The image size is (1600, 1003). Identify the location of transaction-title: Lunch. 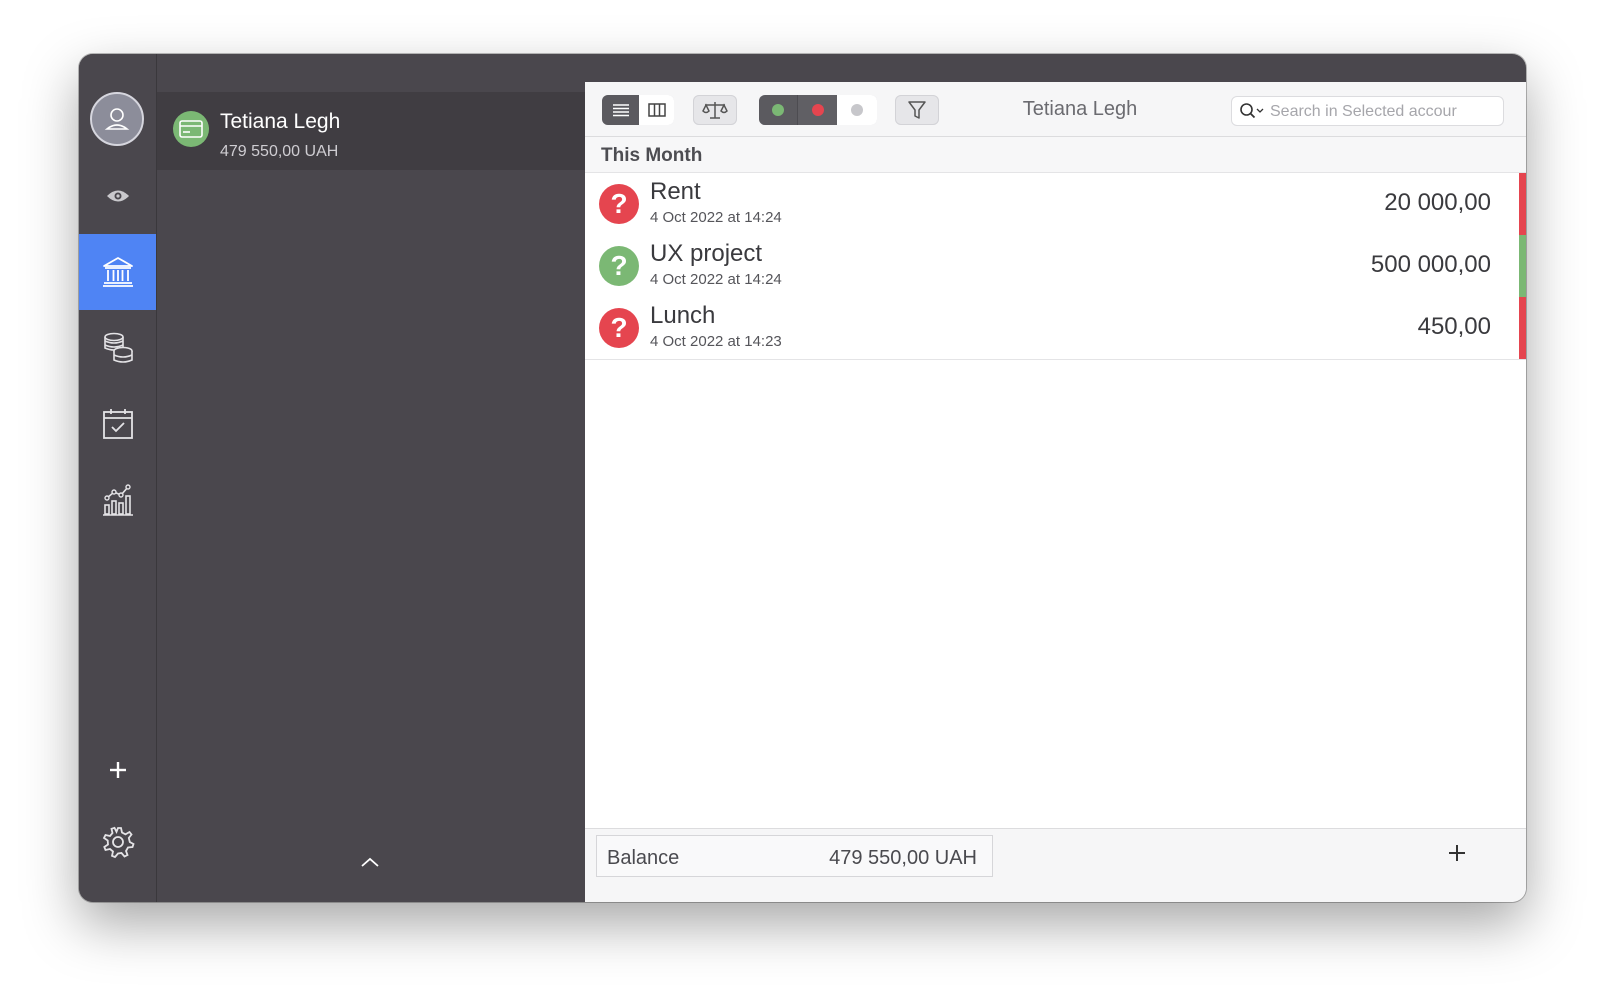
(683, 315).